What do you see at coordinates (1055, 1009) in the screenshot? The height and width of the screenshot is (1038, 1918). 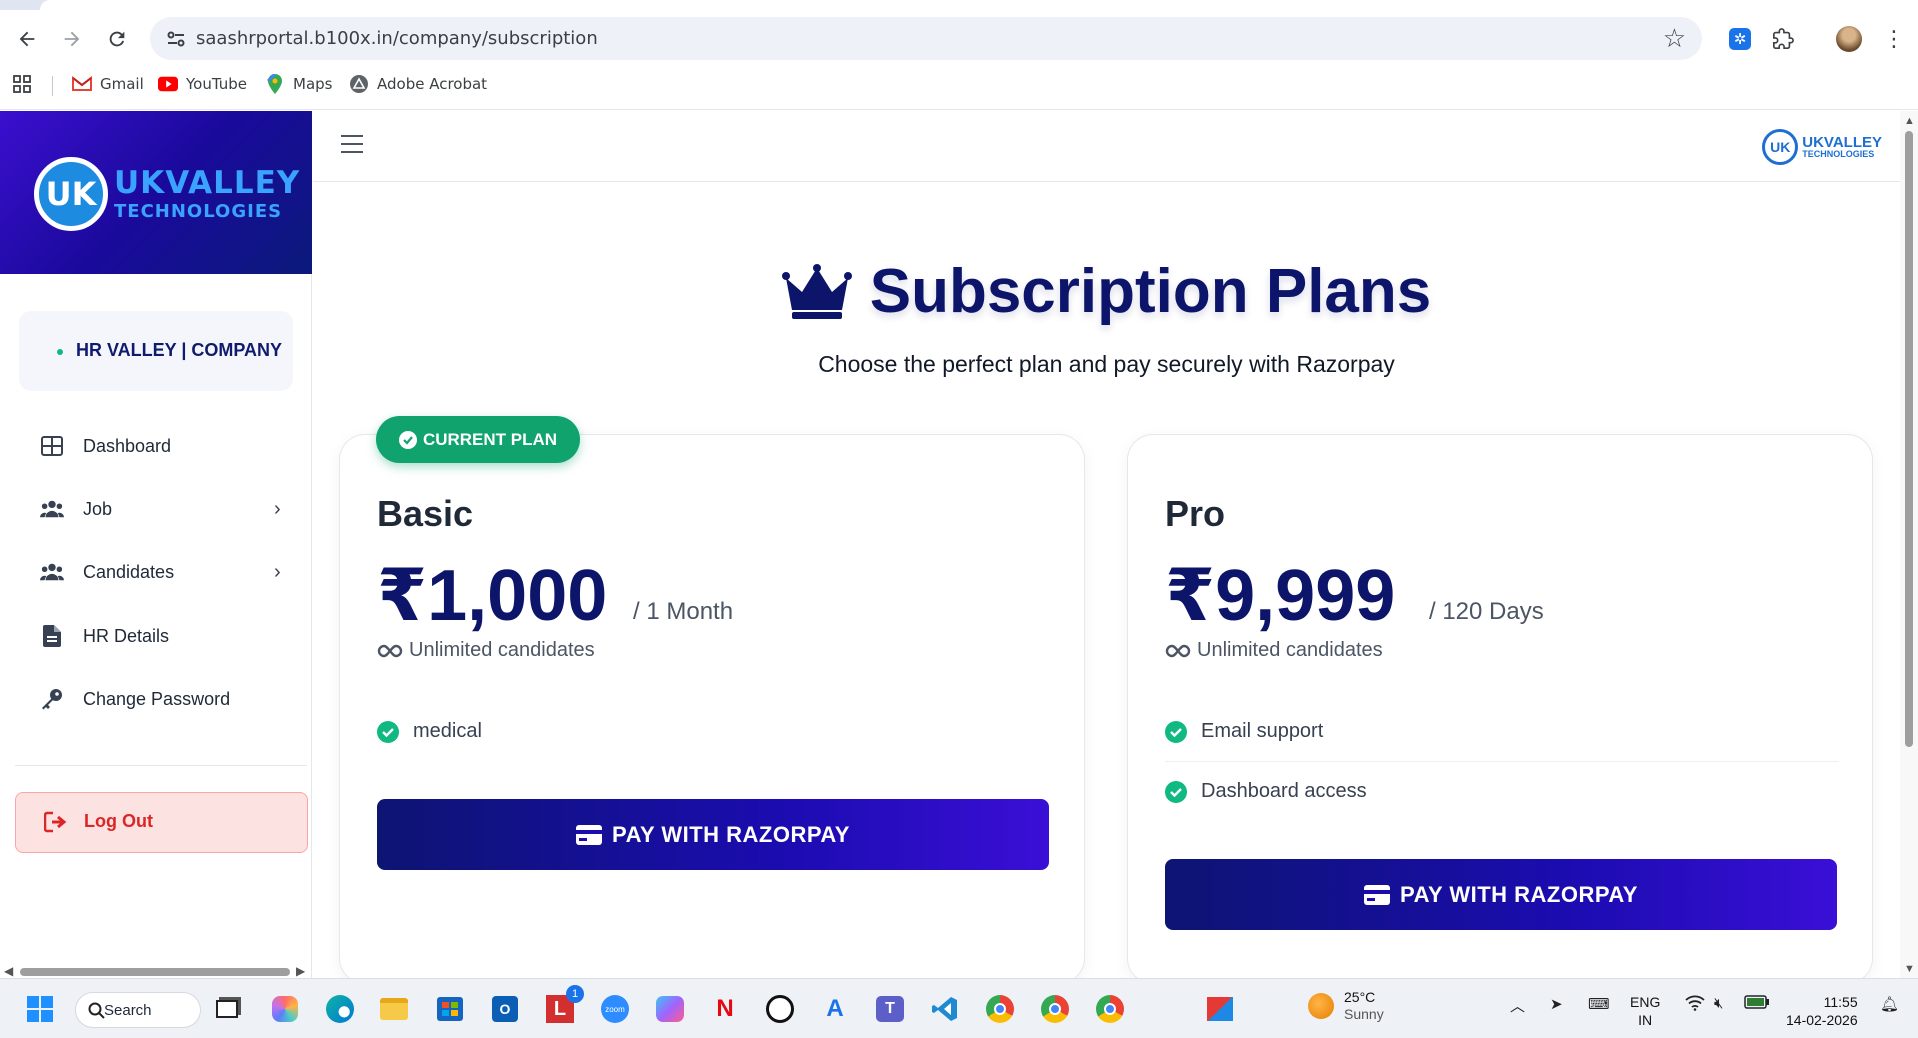 I see `chrome-profile-2-icon` at bounding box center [1055, 1009].